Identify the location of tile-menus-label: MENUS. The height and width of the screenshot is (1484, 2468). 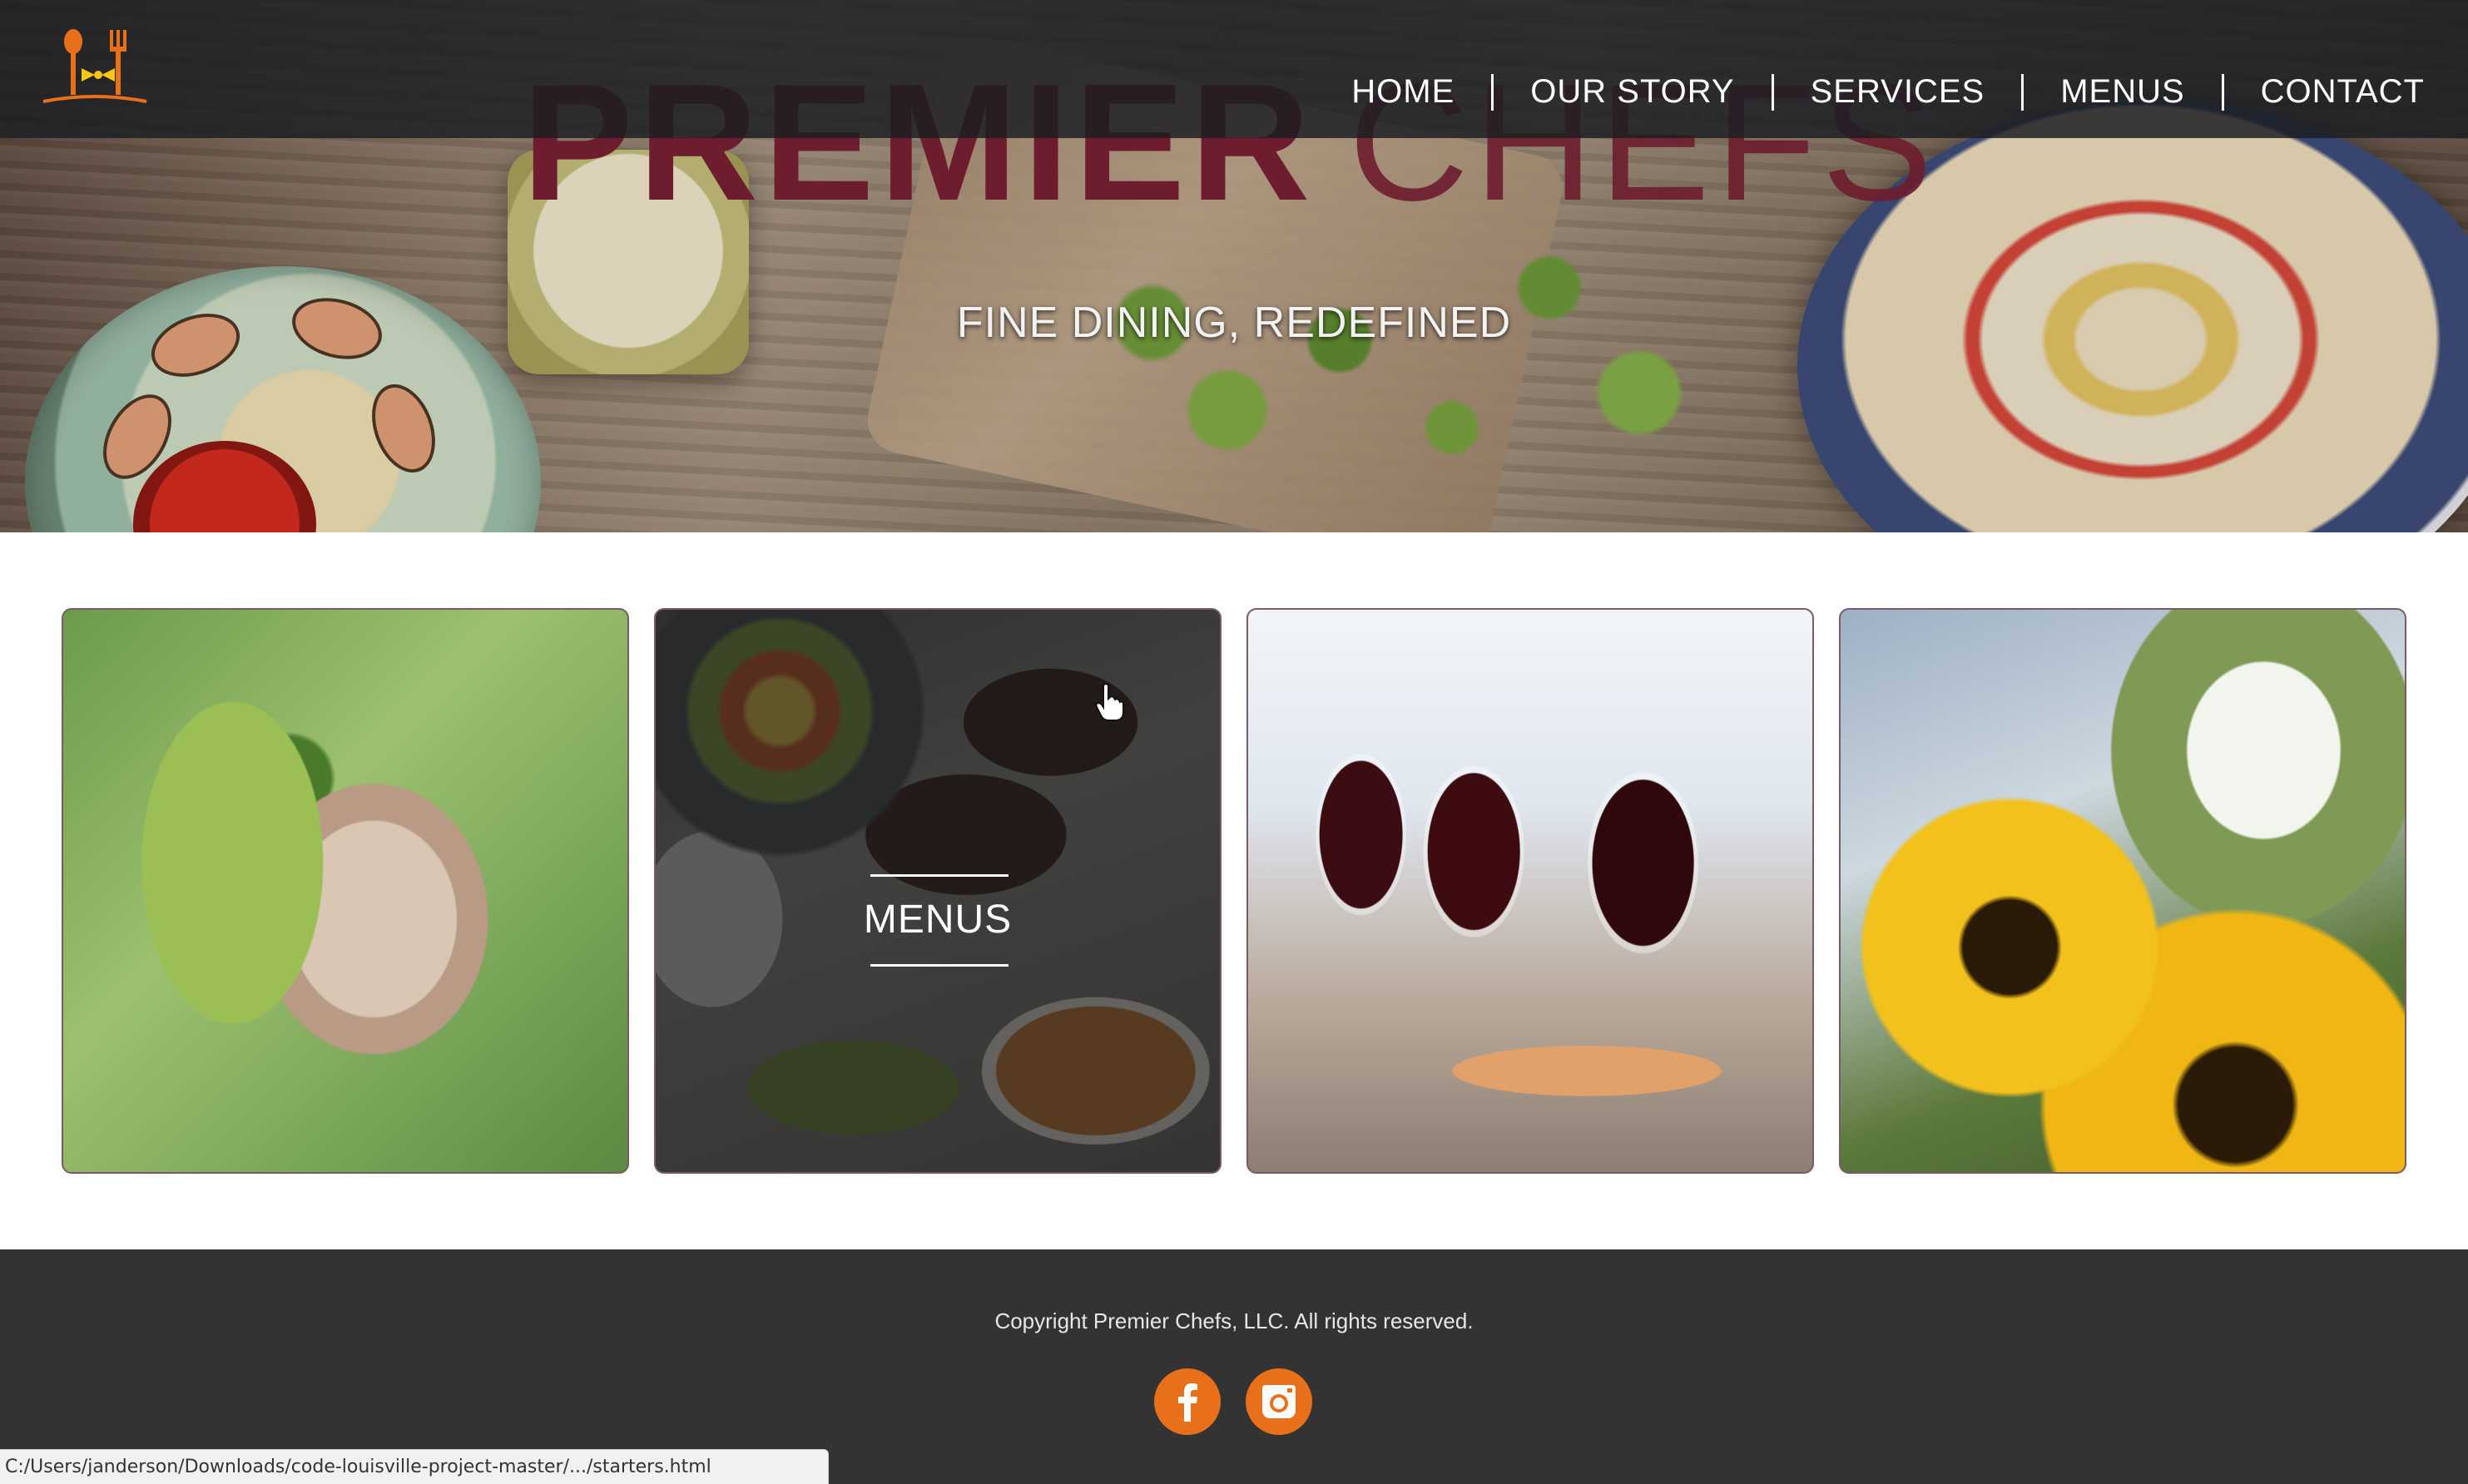
(938, 920).